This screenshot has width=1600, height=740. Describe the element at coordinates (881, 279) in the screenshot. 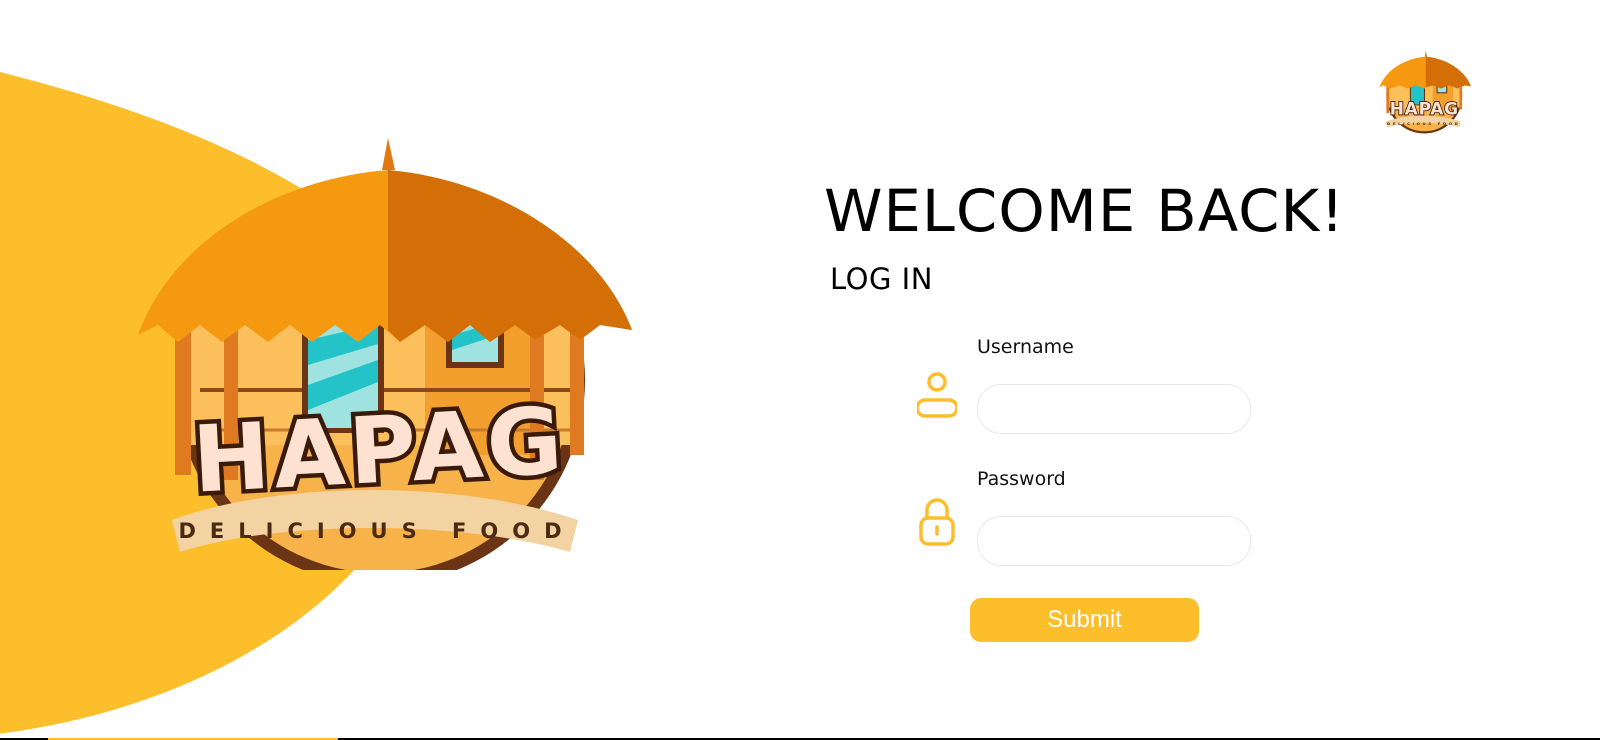

I see `page-subtitle: LOG IN` at that location.